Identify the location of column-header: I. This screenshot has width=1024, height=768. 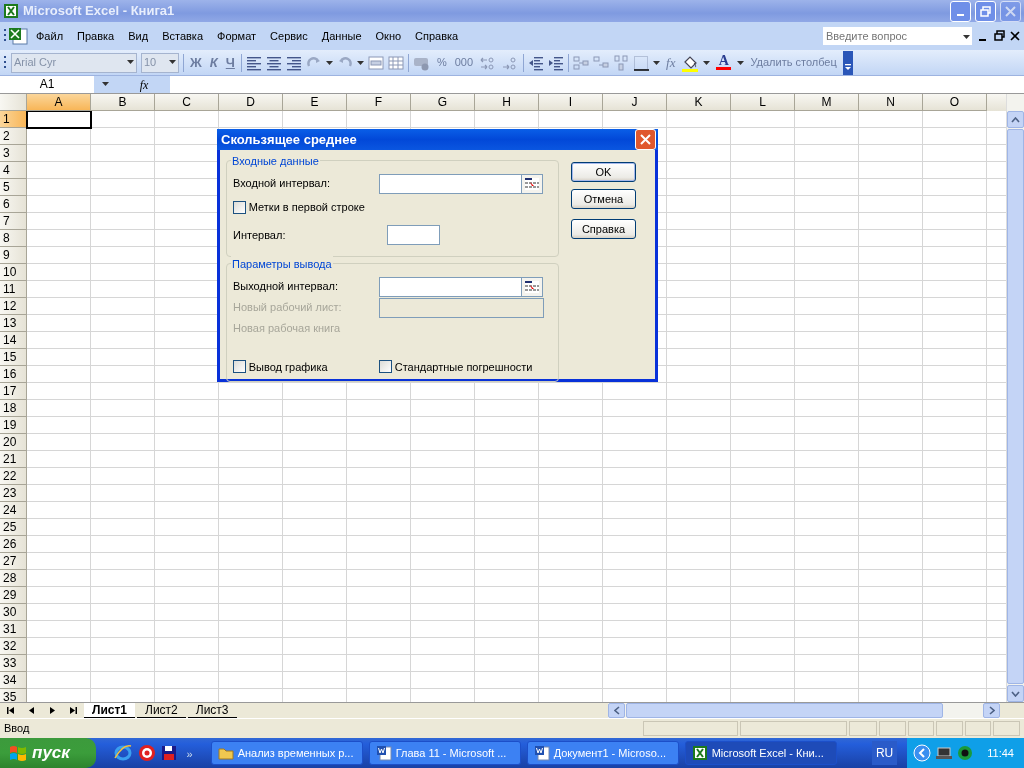
(571, 102).